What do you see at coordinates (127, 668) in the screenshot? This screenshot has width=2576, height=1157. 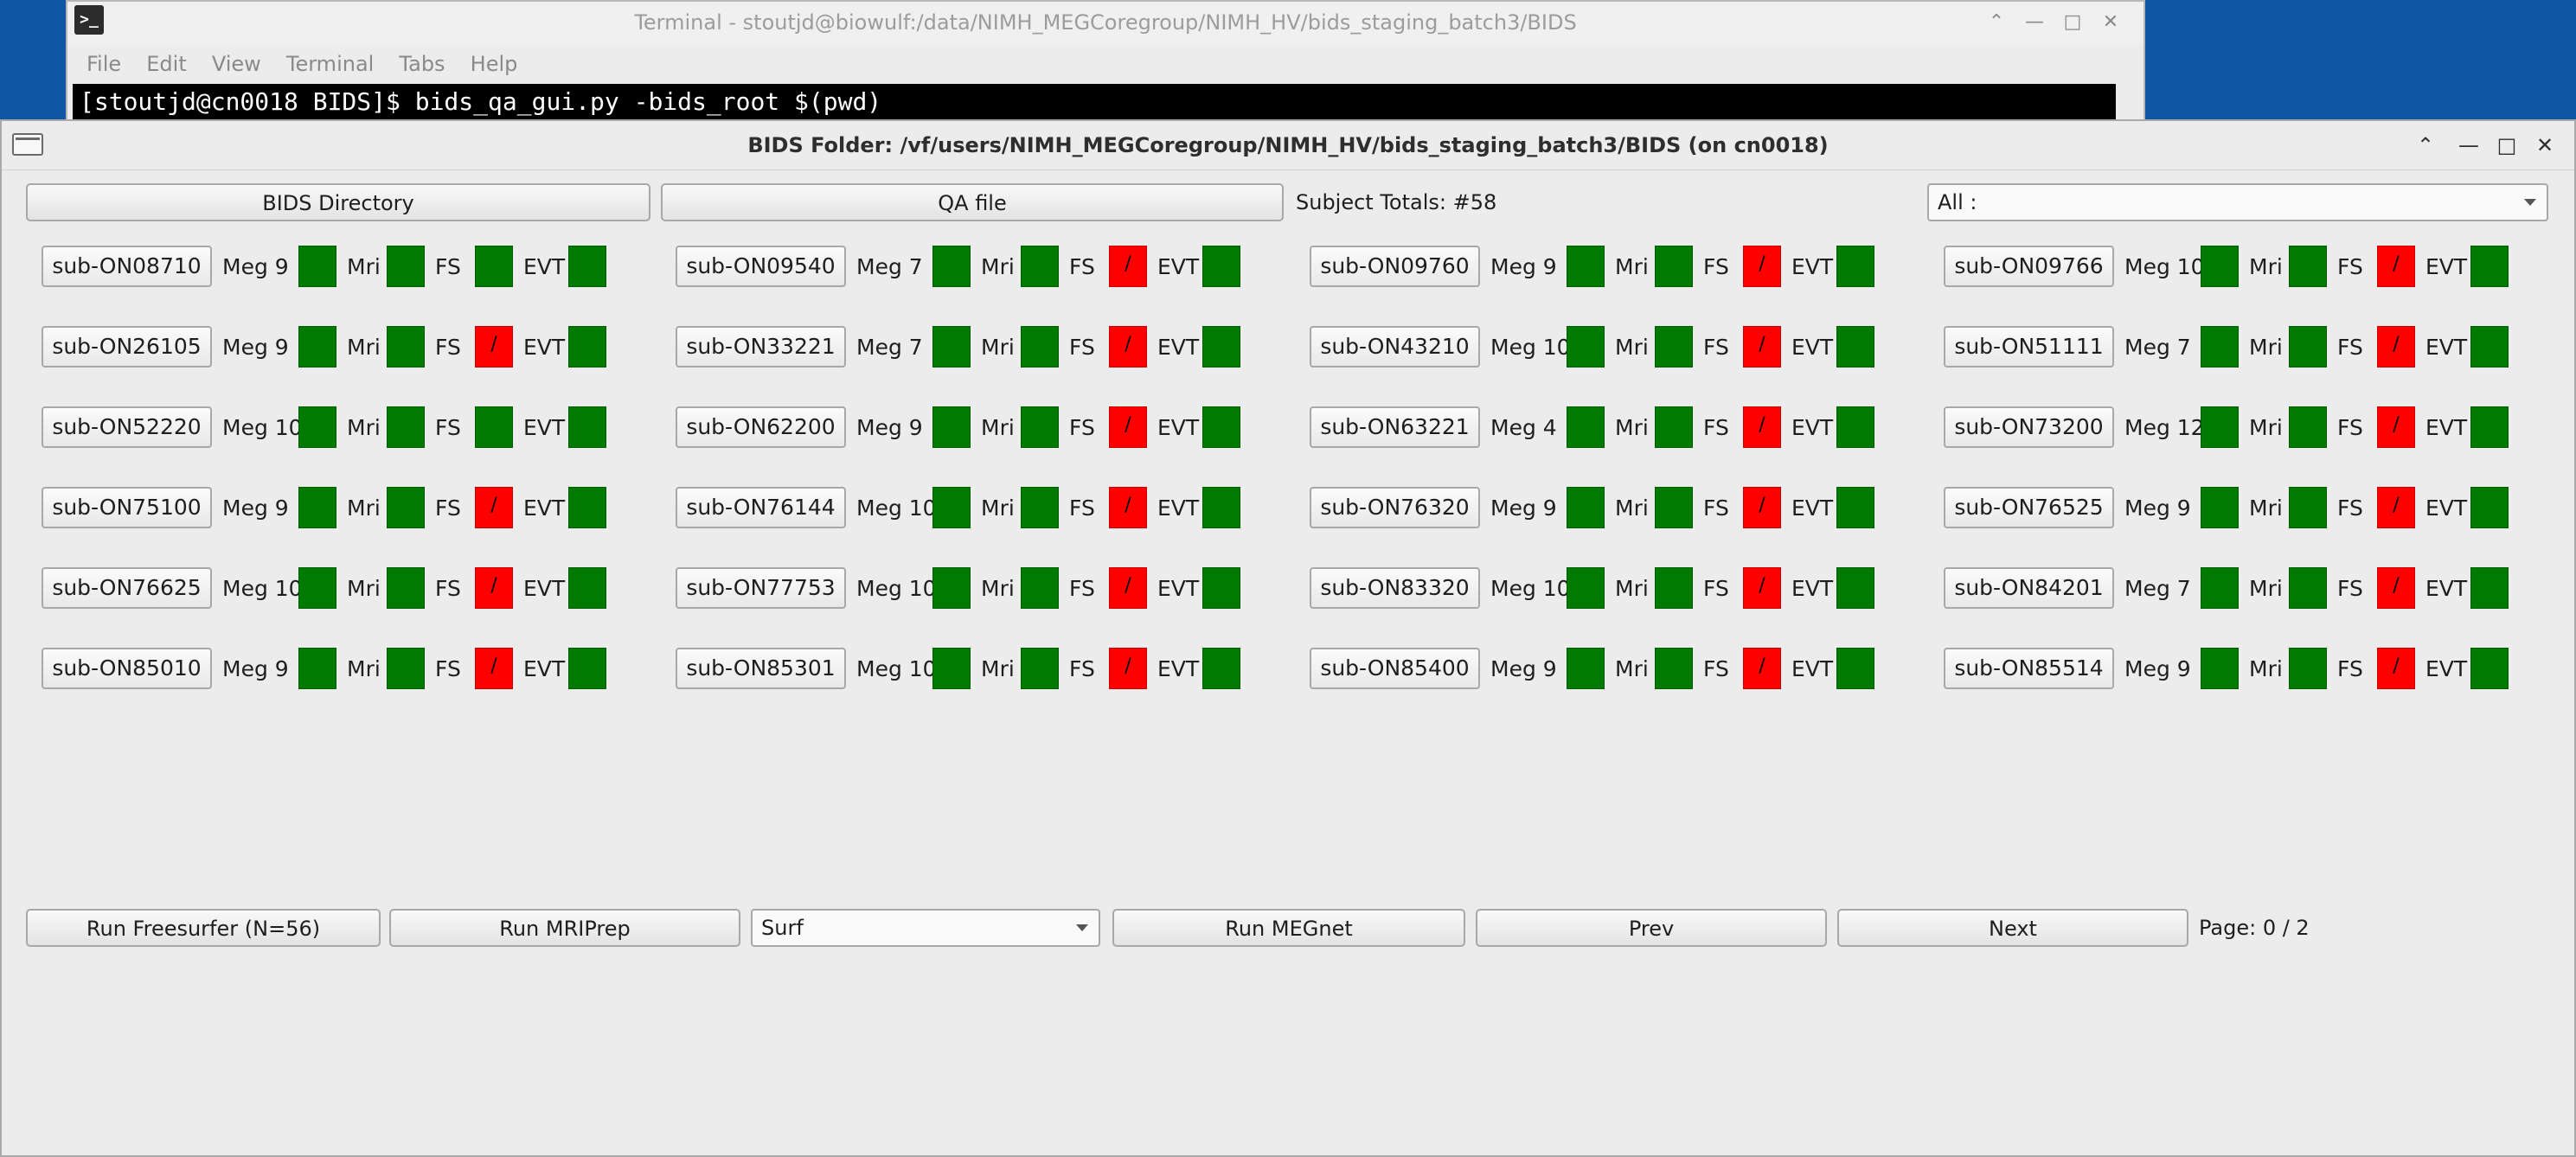 I see `subject-button: sub-ON85010` at bounding box center [127, 668].